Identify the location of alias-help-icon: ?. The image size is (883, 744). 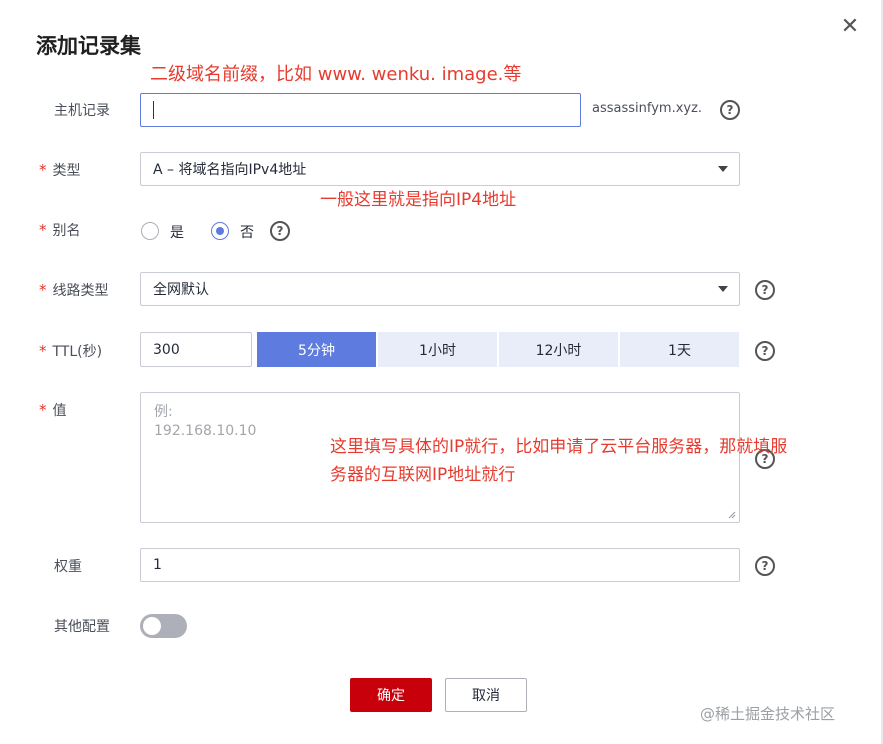
(280, 231).